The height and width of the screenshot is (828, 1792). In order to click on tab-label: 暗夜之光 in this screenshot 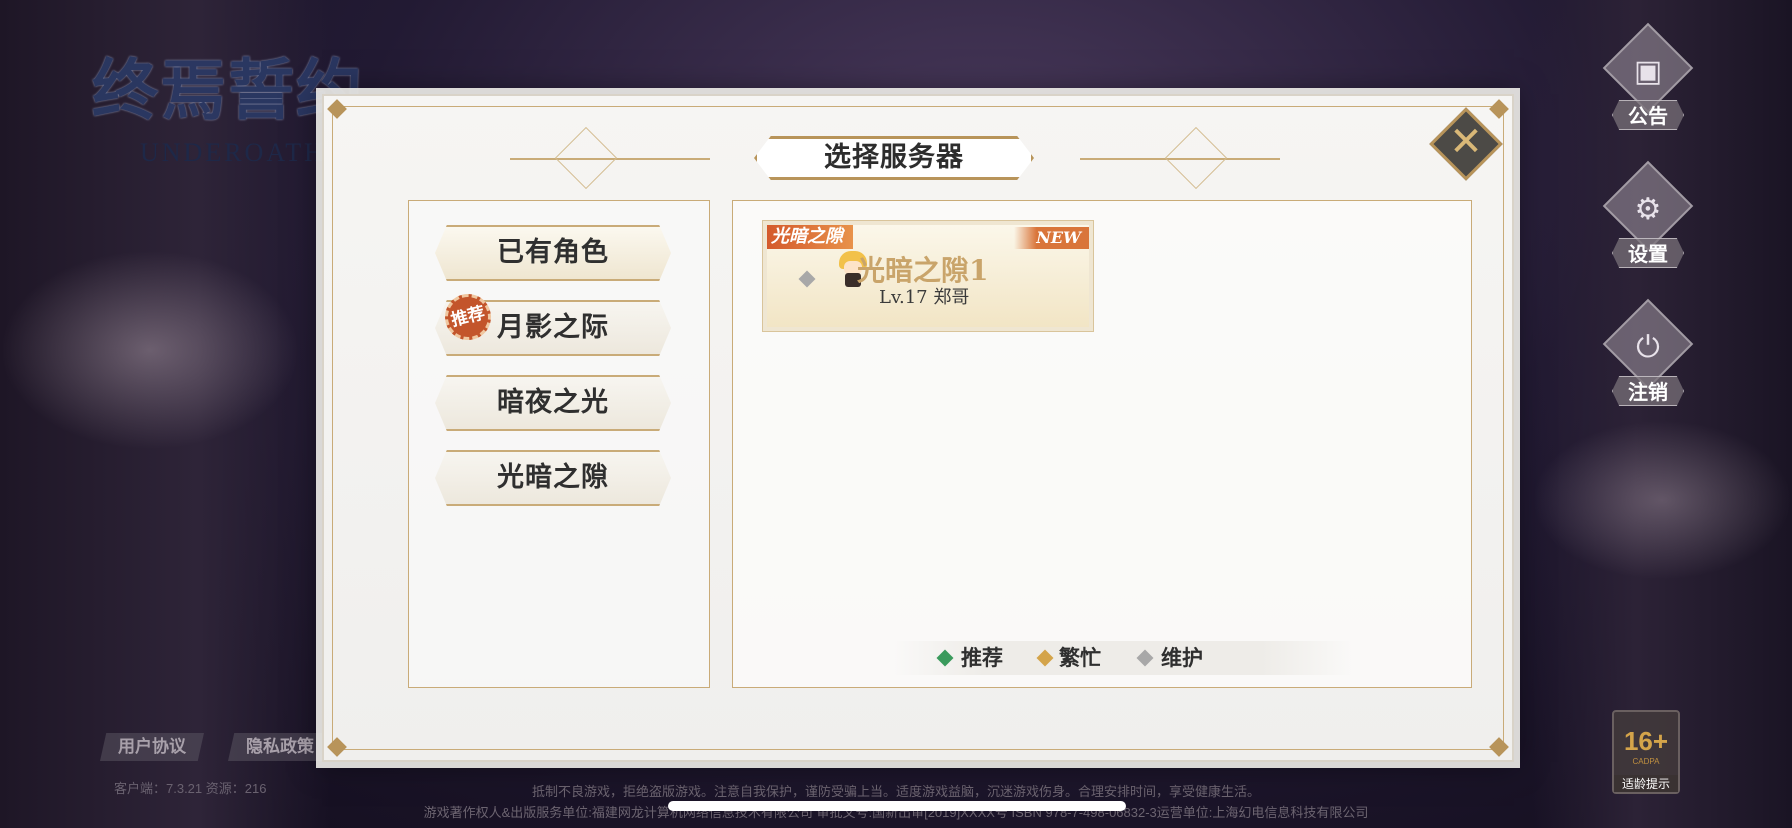, I will do `click(553, 402)`.